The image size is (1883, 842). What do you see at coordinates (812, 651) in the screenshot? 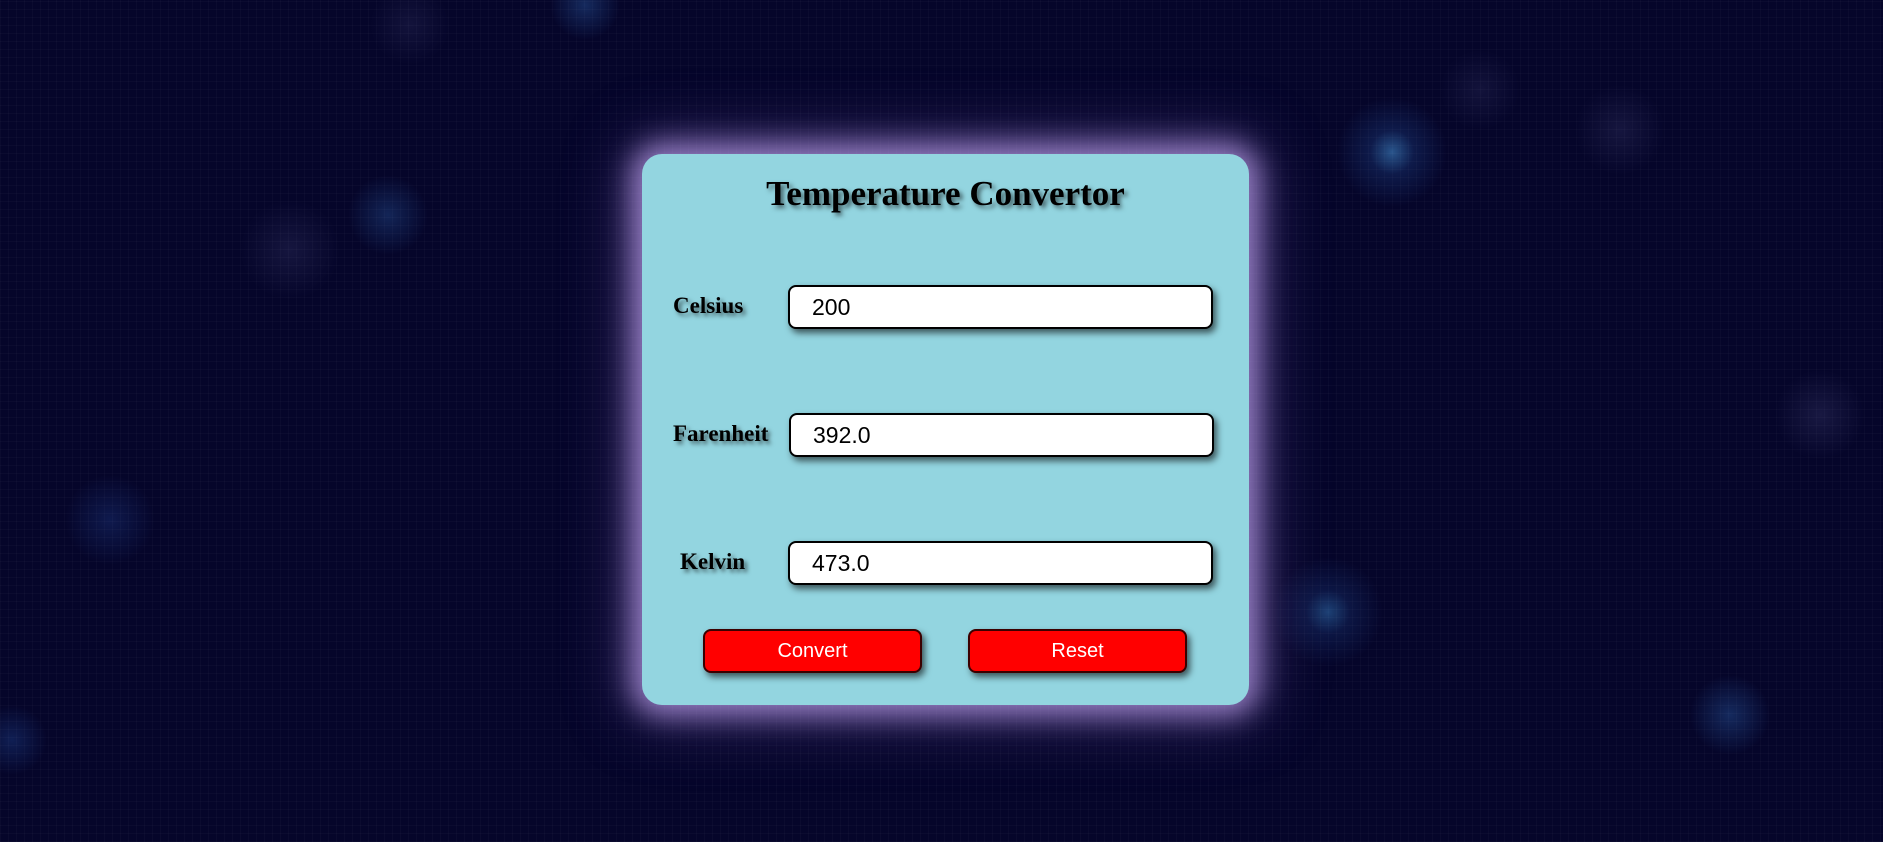
I see `convert-button: Convert` at bounding box center [812, 651].